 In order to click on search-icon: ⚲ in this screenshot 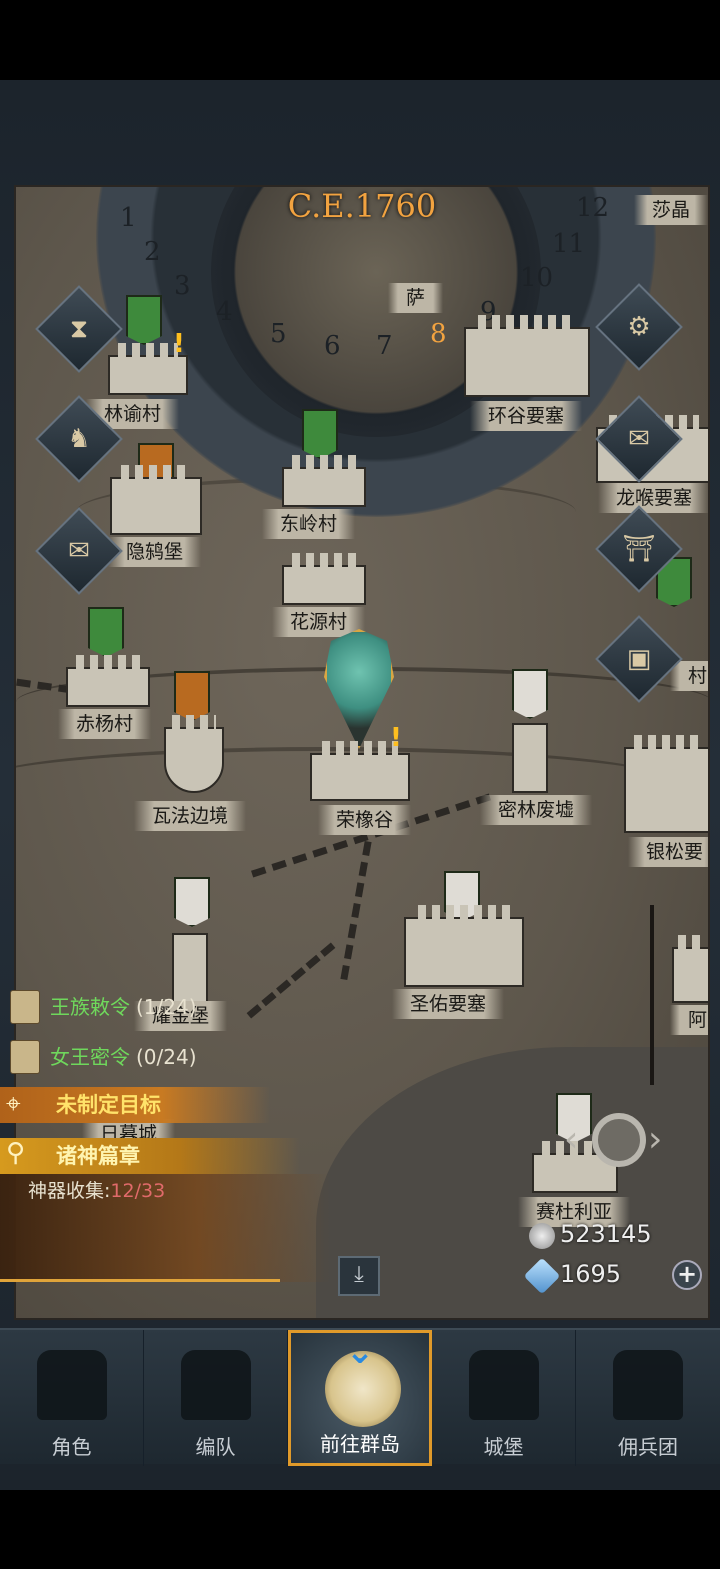, I will do `click(16, 1153)`.